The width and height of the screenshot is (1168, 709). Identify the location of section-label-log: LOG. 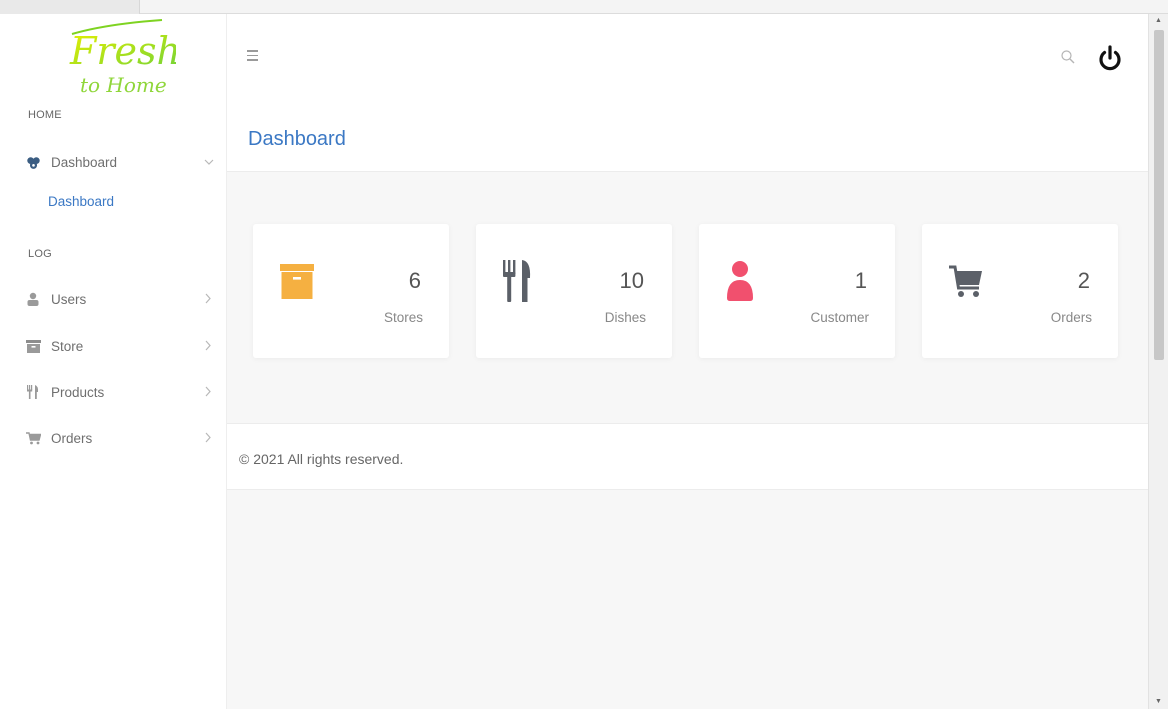
(40, 254).